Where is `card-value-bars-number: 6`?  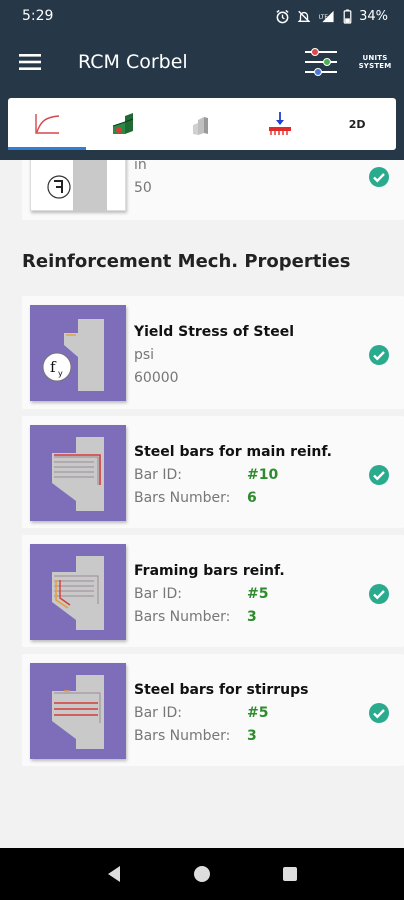 card-value-bars-number: 6 is located at coordinates (252, 498).